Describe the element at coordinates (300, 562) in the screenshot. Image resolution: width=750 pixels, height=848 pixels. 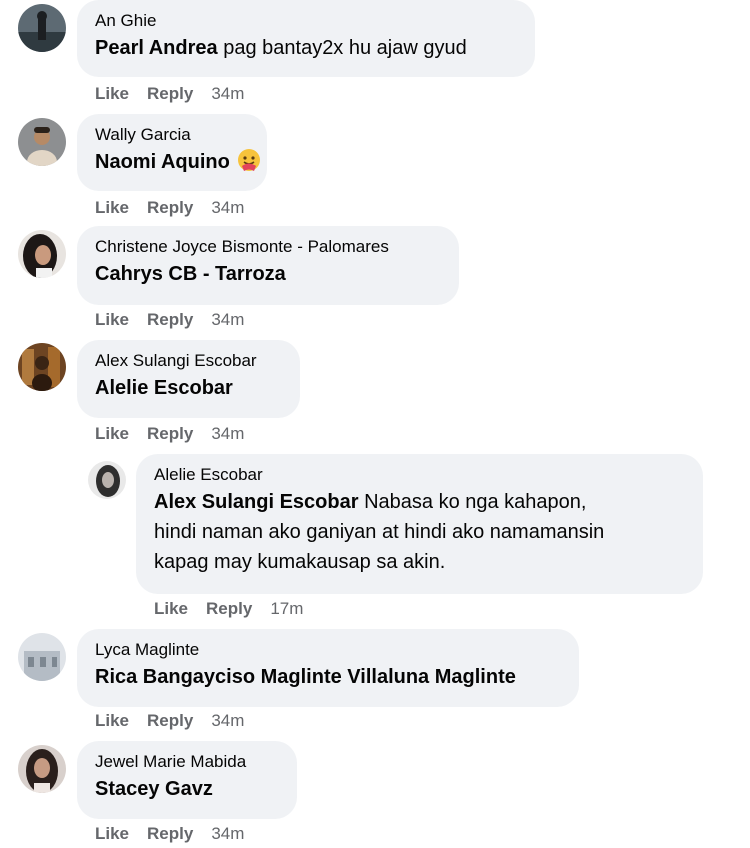
I see `comment-text-line: kapag may kumakausap sa akin.` at that location.